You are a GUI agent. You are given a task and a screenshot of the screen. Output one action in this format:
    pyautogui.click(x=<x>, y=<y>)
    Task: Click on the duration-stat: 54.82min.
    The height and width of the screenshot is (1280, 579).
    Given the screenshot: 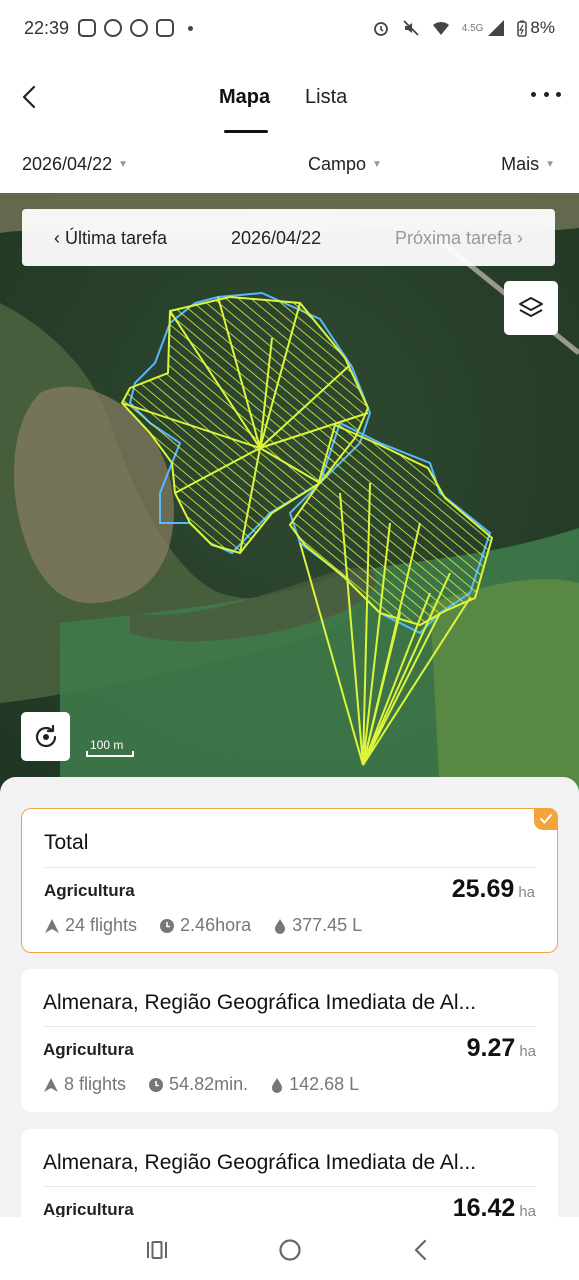 What is the action you would take?
    pyautogui.click(x=198, y=1084)
    